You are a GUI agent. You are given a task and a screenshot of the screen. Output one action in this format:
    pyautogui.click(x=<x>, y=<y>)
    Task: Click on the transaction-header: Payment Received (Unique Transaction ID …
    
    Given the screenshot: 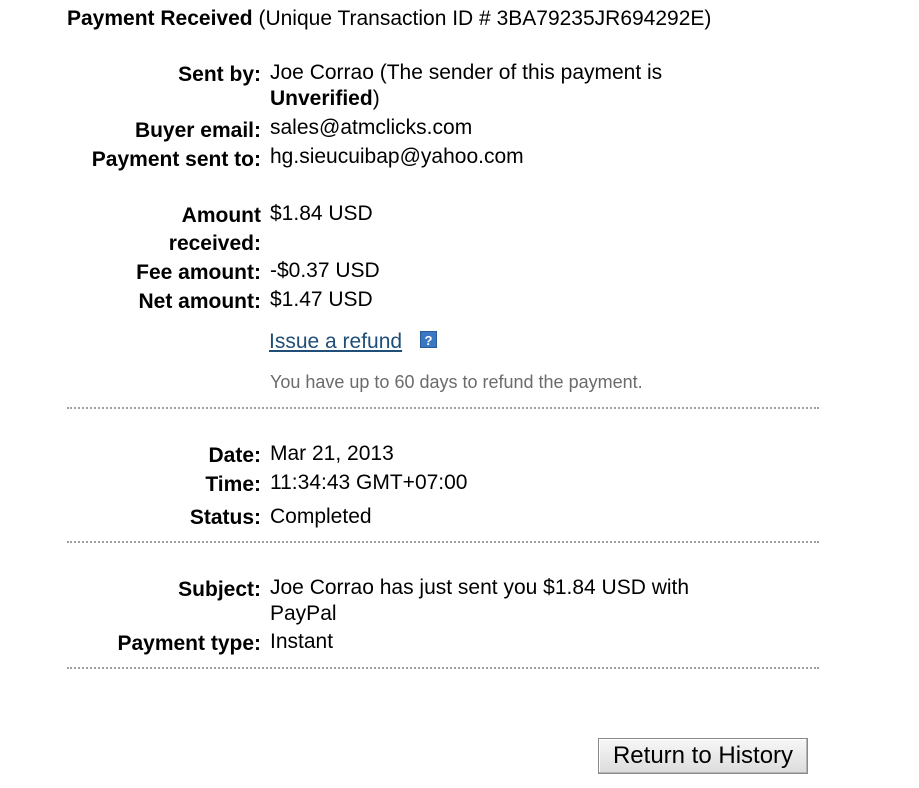 What is the action you would take?
    pyautogui.click(x=467, y=19)
    